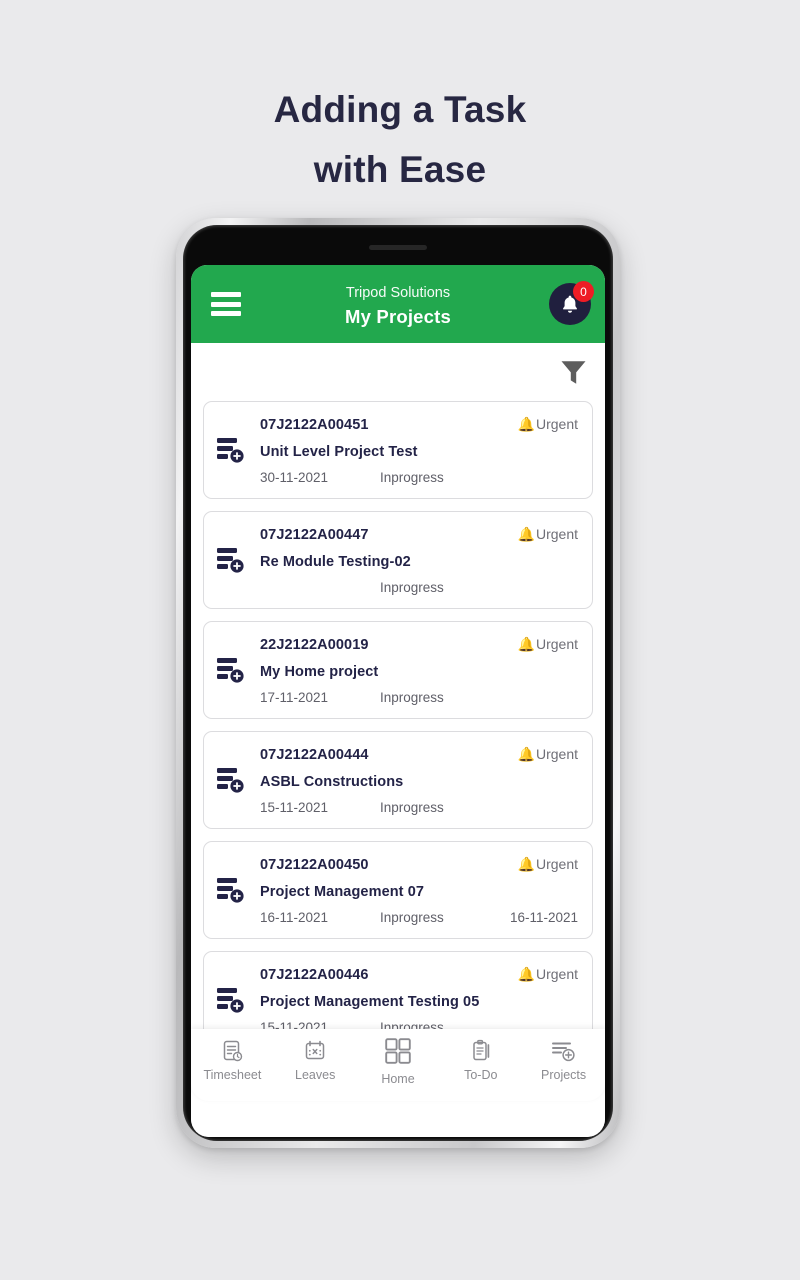  Describe the element at coordinates (419, 534) in the screenshot. I see `project-card-header: 07J2122A00447 🔔 Urgent` at that location.